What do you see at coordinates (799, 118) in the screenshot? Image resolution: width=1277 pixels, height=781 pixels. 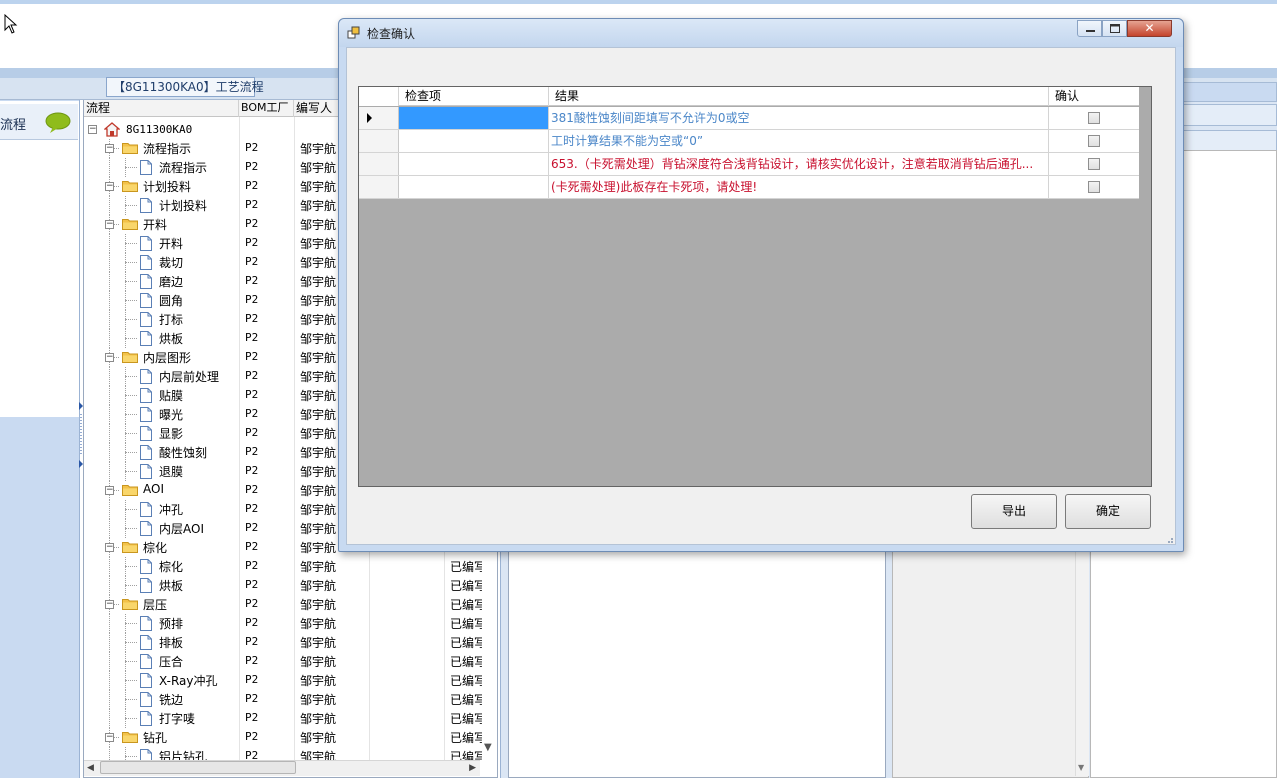 I see `cell-result: 381酸性蚀刻间距填写不允许为0或空` at bounding box center [799, 118].